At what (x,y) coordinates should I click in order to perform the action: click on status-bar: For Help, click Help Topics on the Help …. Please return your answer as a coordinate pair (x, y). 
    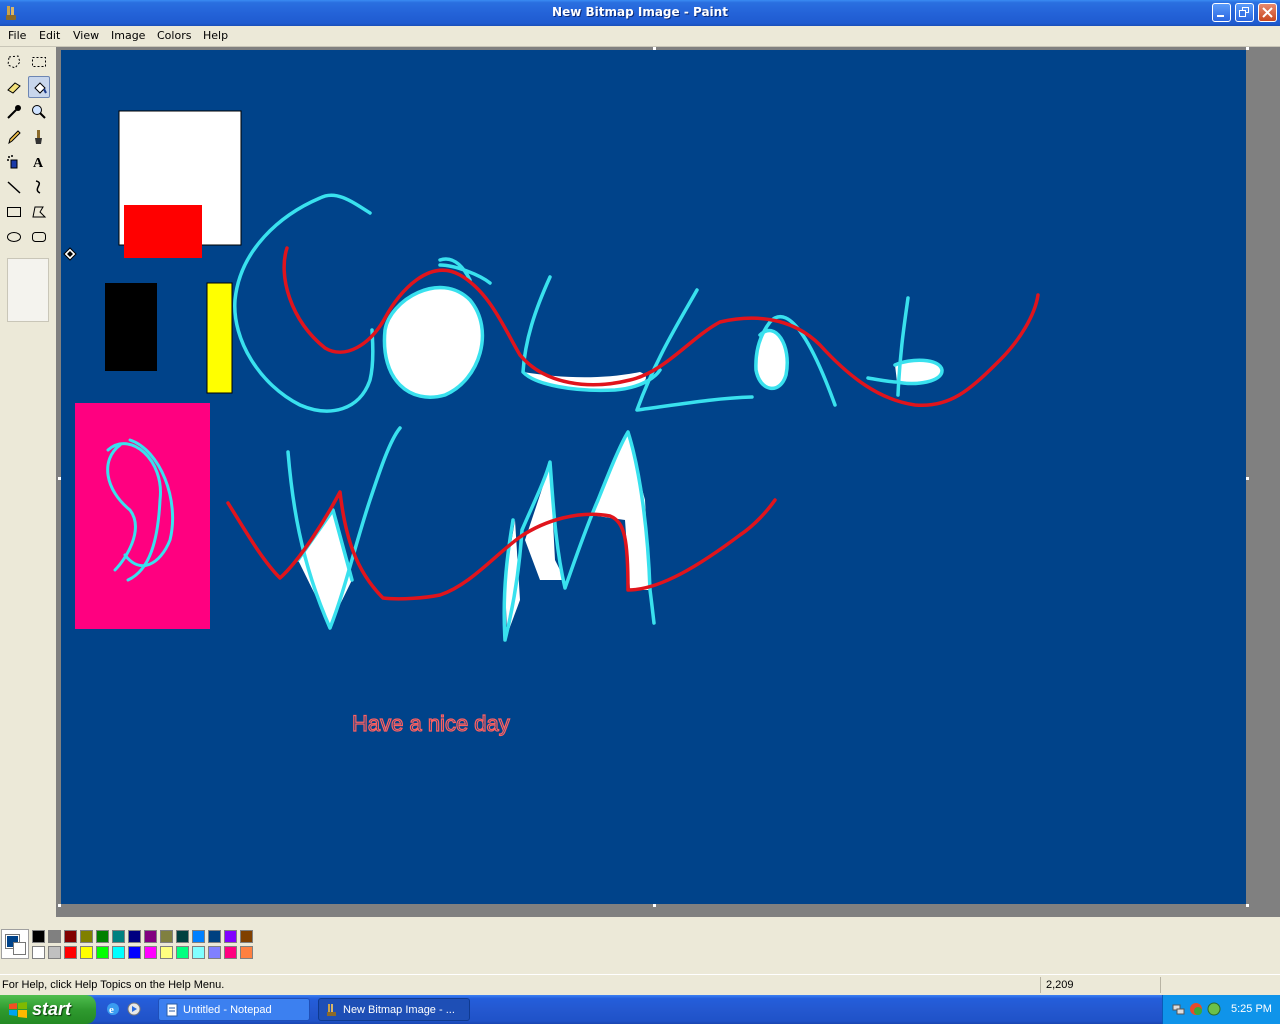
    Looking at the image, I should click on (640, 984).